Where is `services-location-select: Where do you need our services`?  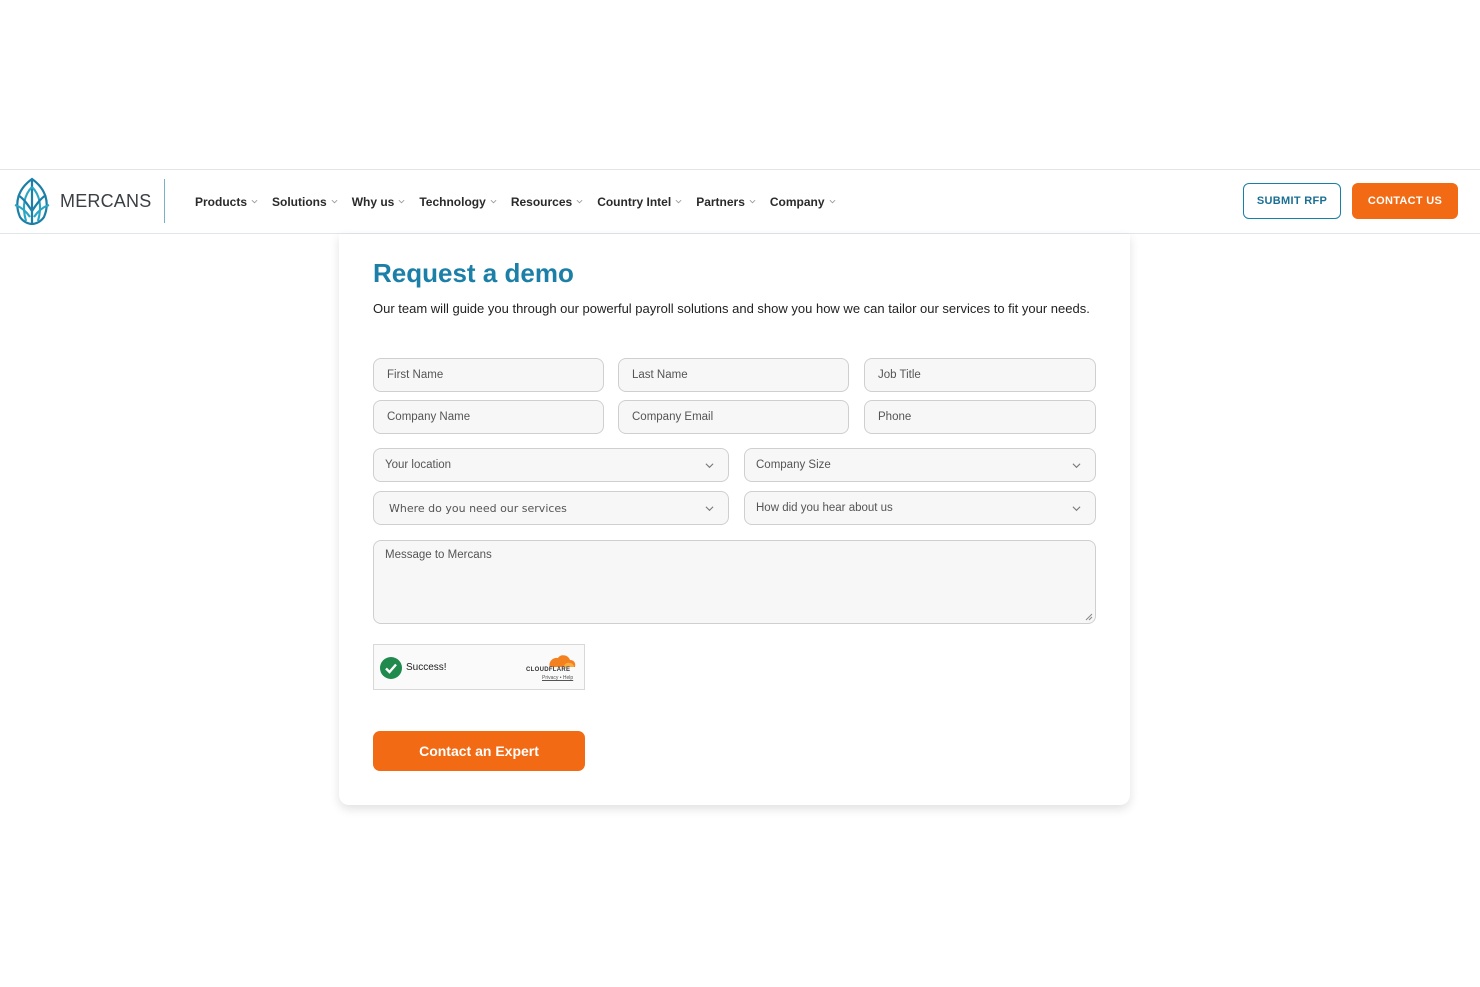
services-location-select: Where do you need our services is located at coordinates (551, 508).